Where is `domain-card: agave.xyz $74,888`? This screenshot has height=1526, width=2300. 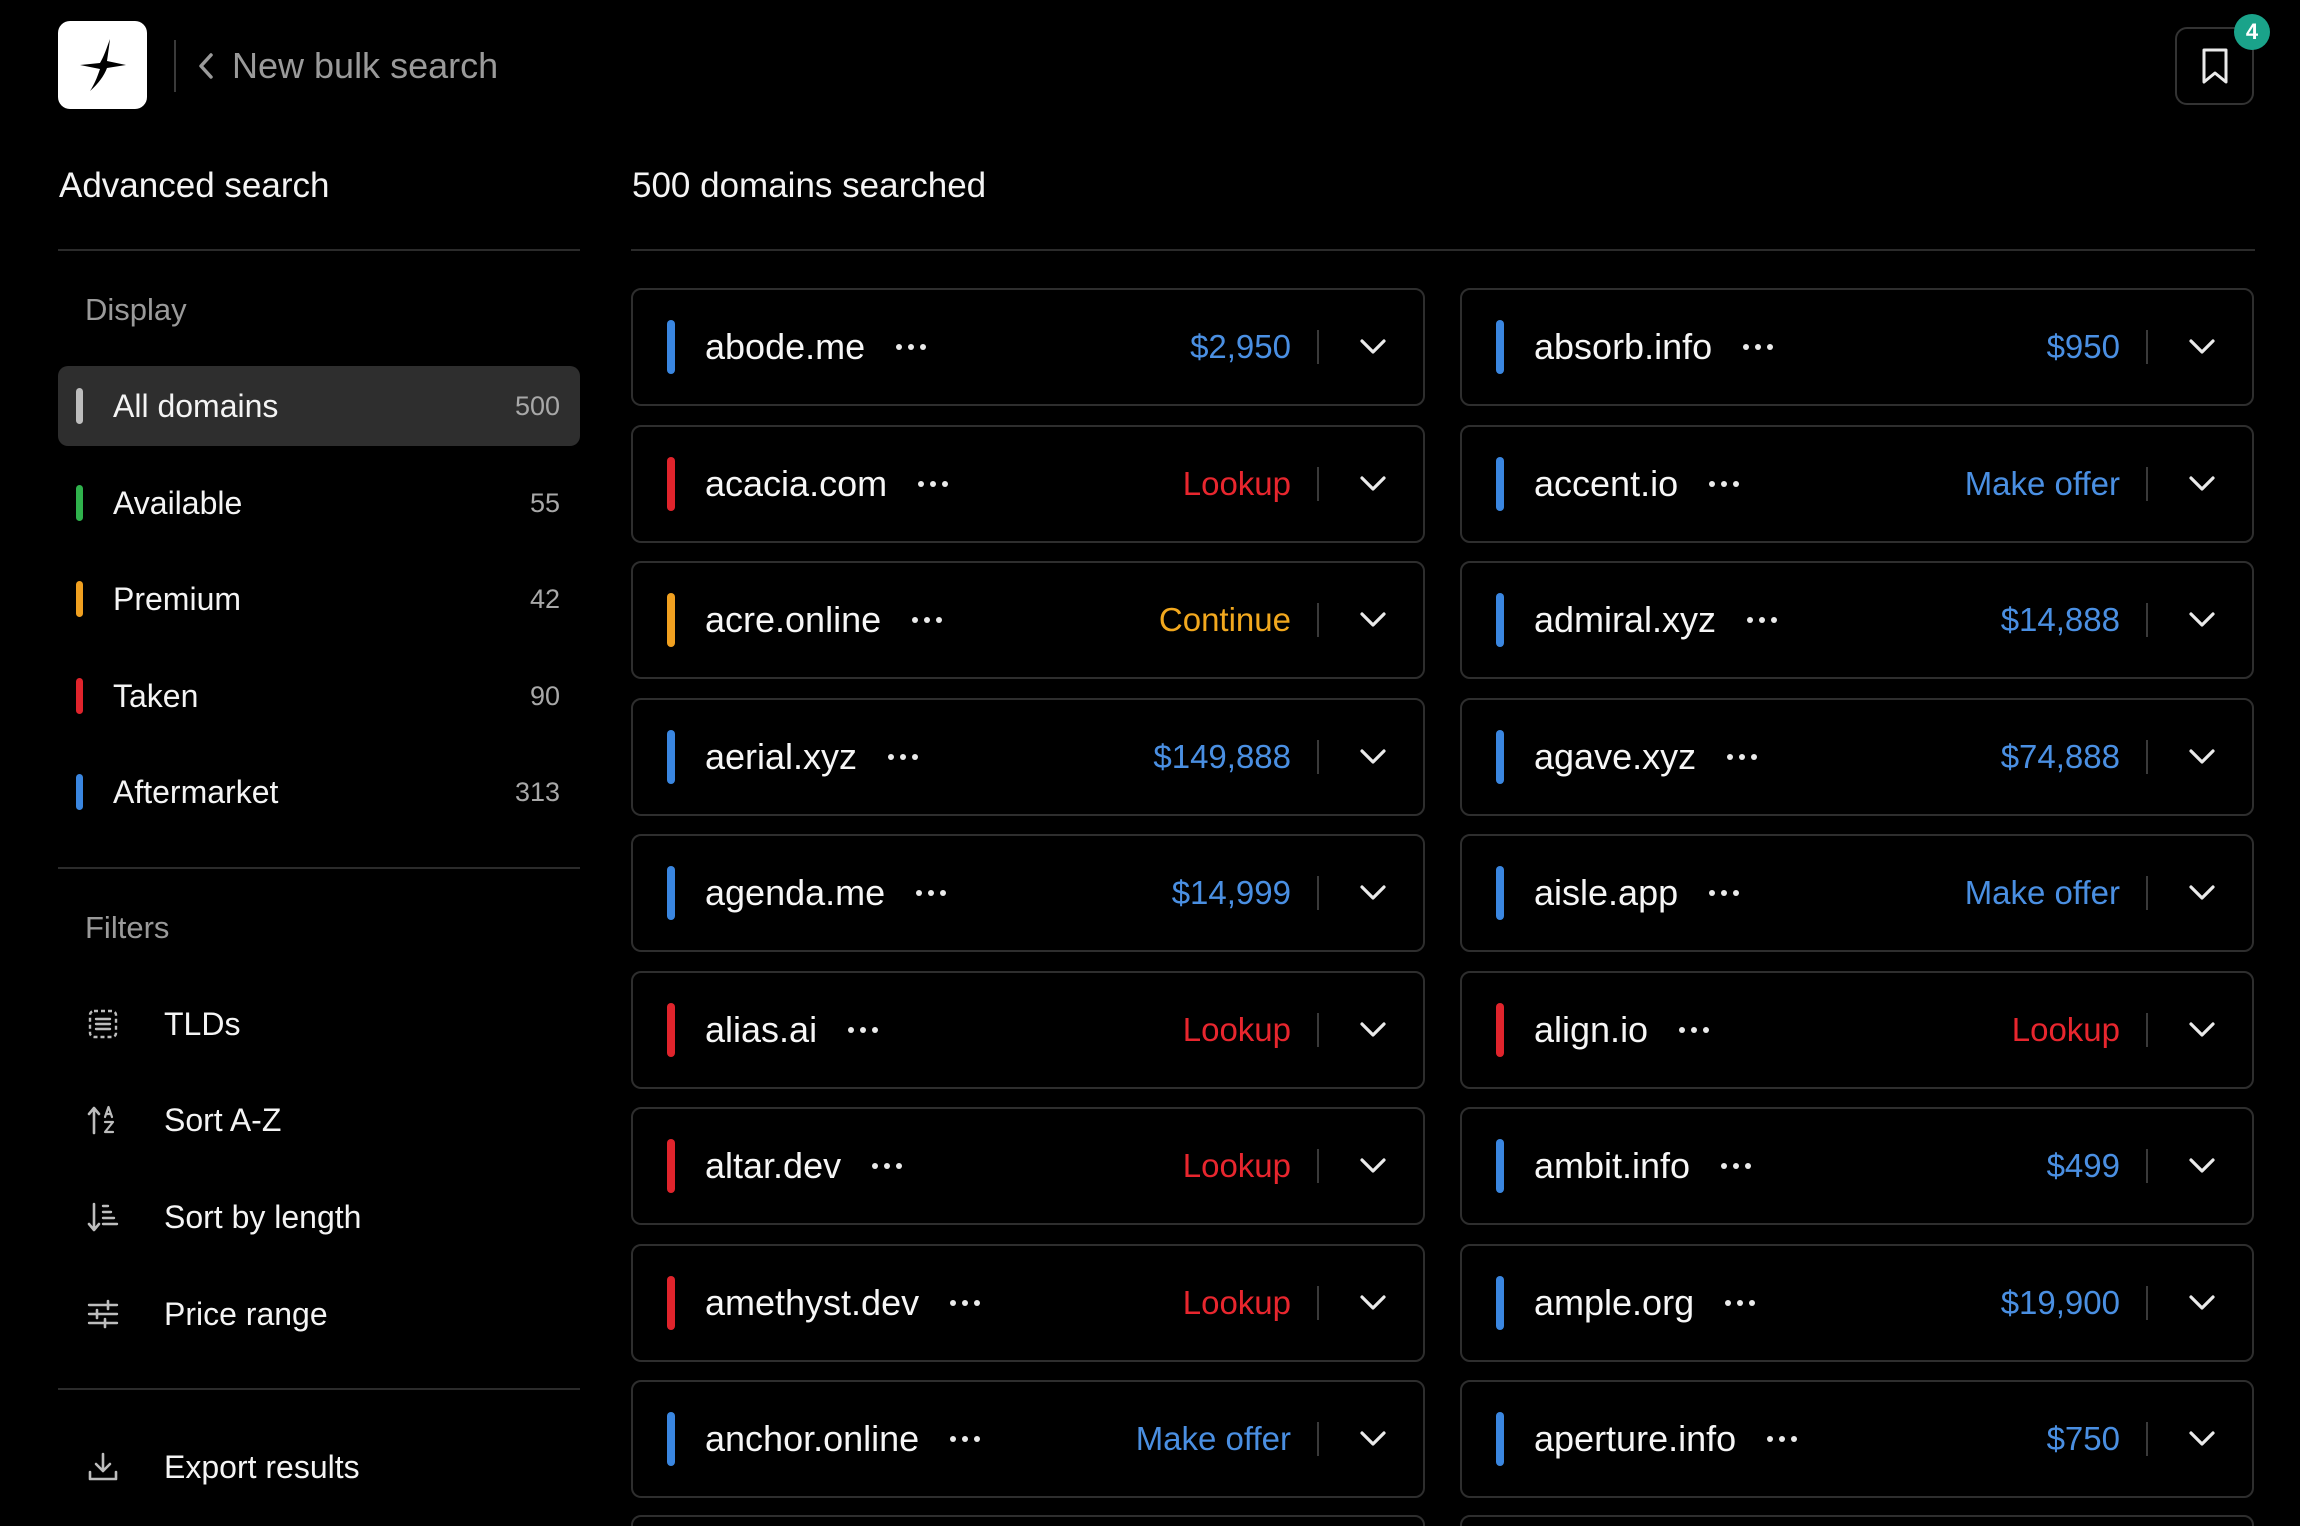 domain-card: agave.xyz $74,888 is located at coordinates (1857, 757).